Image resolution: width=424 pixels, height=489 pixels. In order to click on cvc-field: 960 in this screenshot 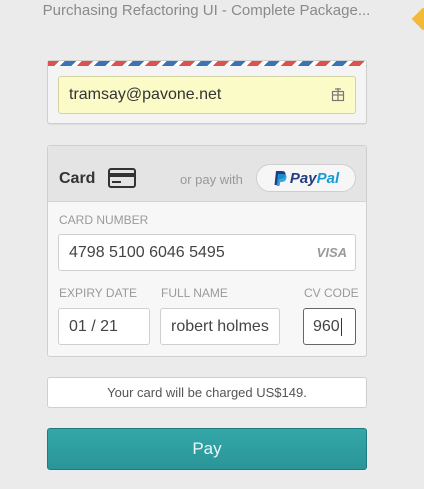, I will do `click(329, 326)`.